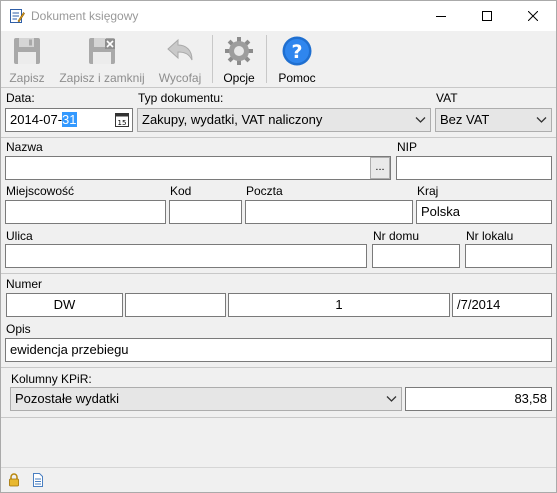  I want to click on amount-value: 83,58, so click(530, 398).